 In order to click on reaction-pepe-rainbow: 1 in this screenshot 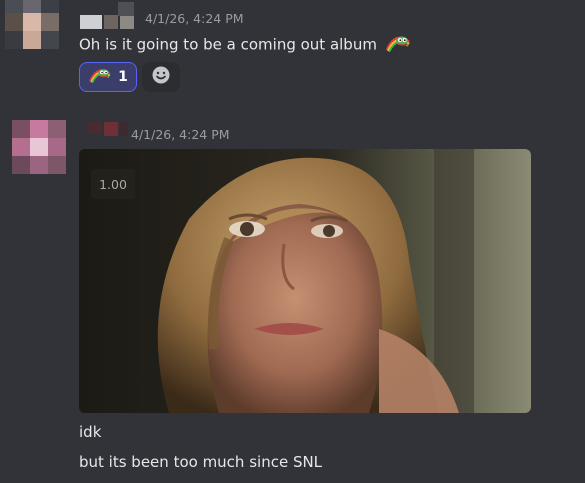, I will do `click(108, 77)`.